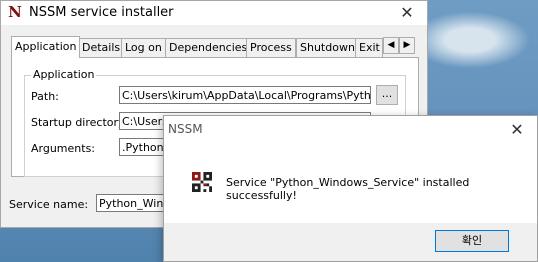 The height and width of the screenshot is (262, 538). Describe the element at coordinates (350, 242) in the screenshot. I see `dialog-footer: 확인` at that location.